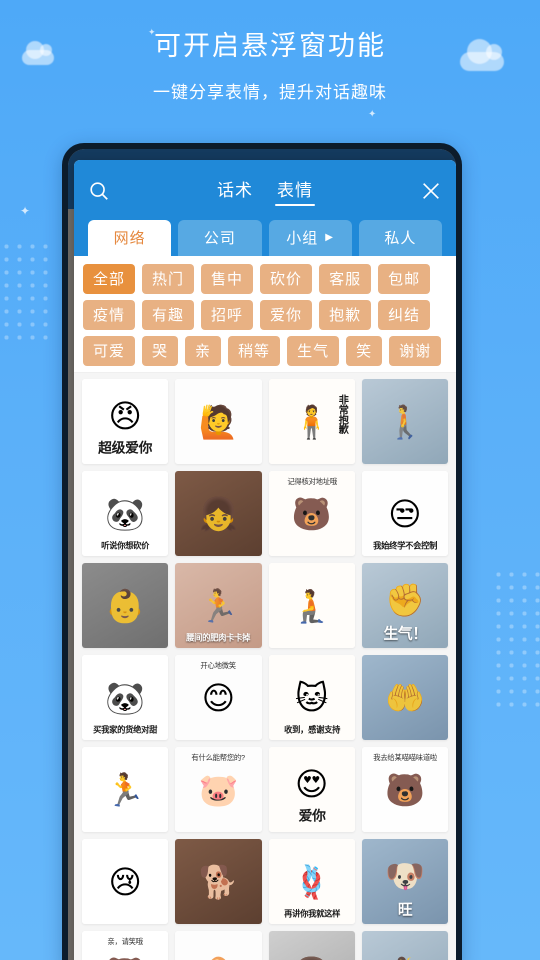  I want to click on sticker-glyph: 👶, so click(125, 605).